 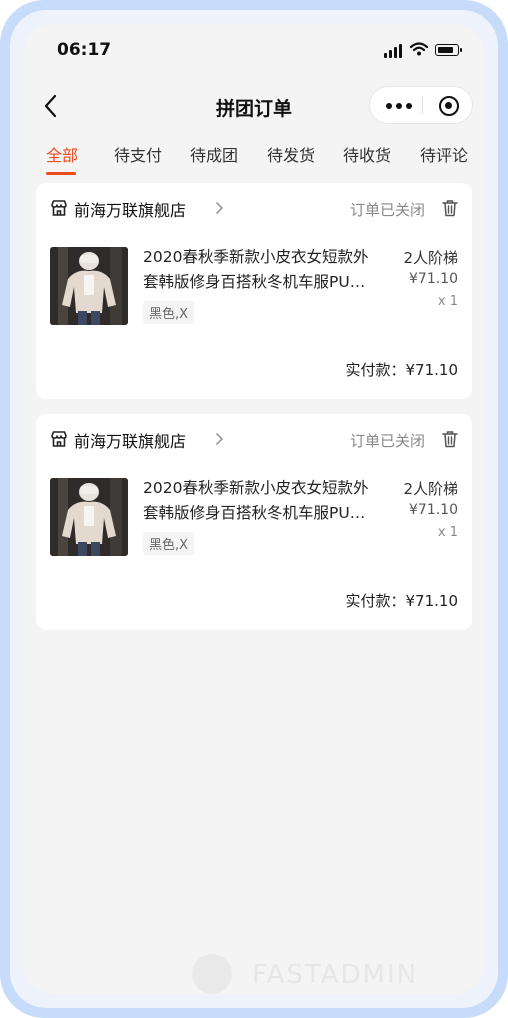 What do you see at coordinates (214, 154) in the screenshot?
I see `tab-pending-group: 待成团` at bounding box center [214, 154].